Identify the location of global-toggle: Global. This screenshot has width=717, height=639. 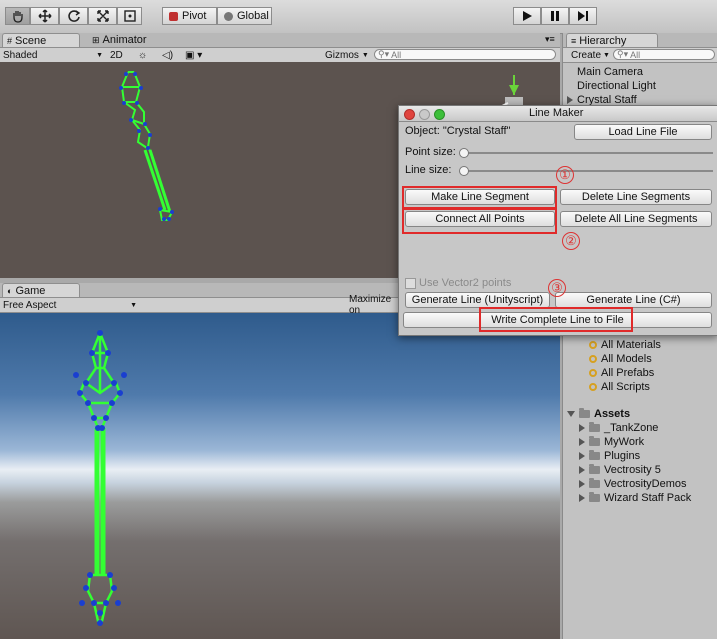
(244, 16).